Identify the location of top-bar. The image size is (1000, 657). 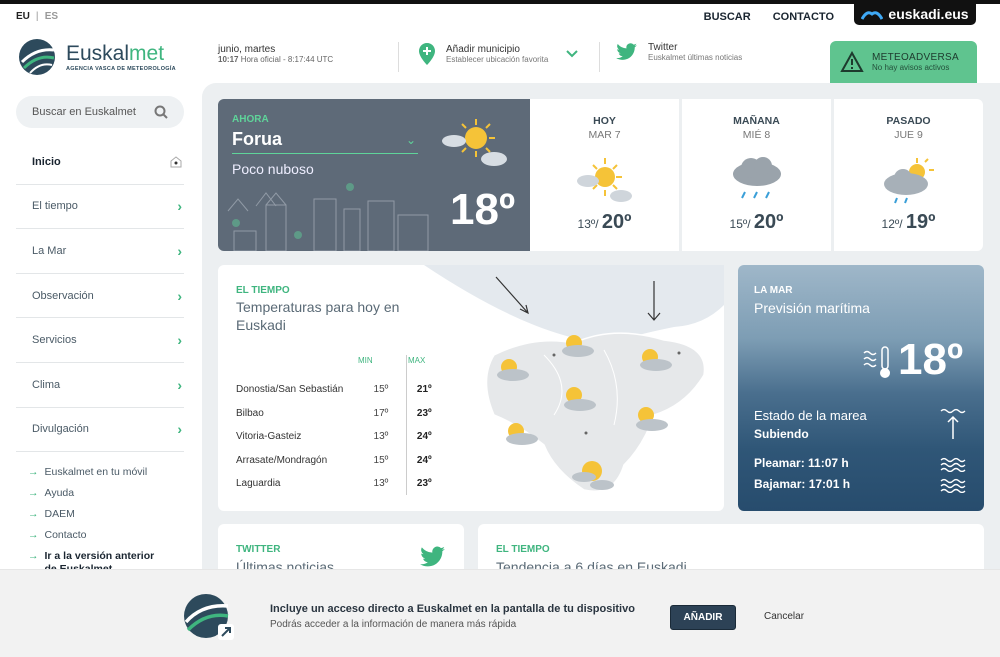
(500, 2).